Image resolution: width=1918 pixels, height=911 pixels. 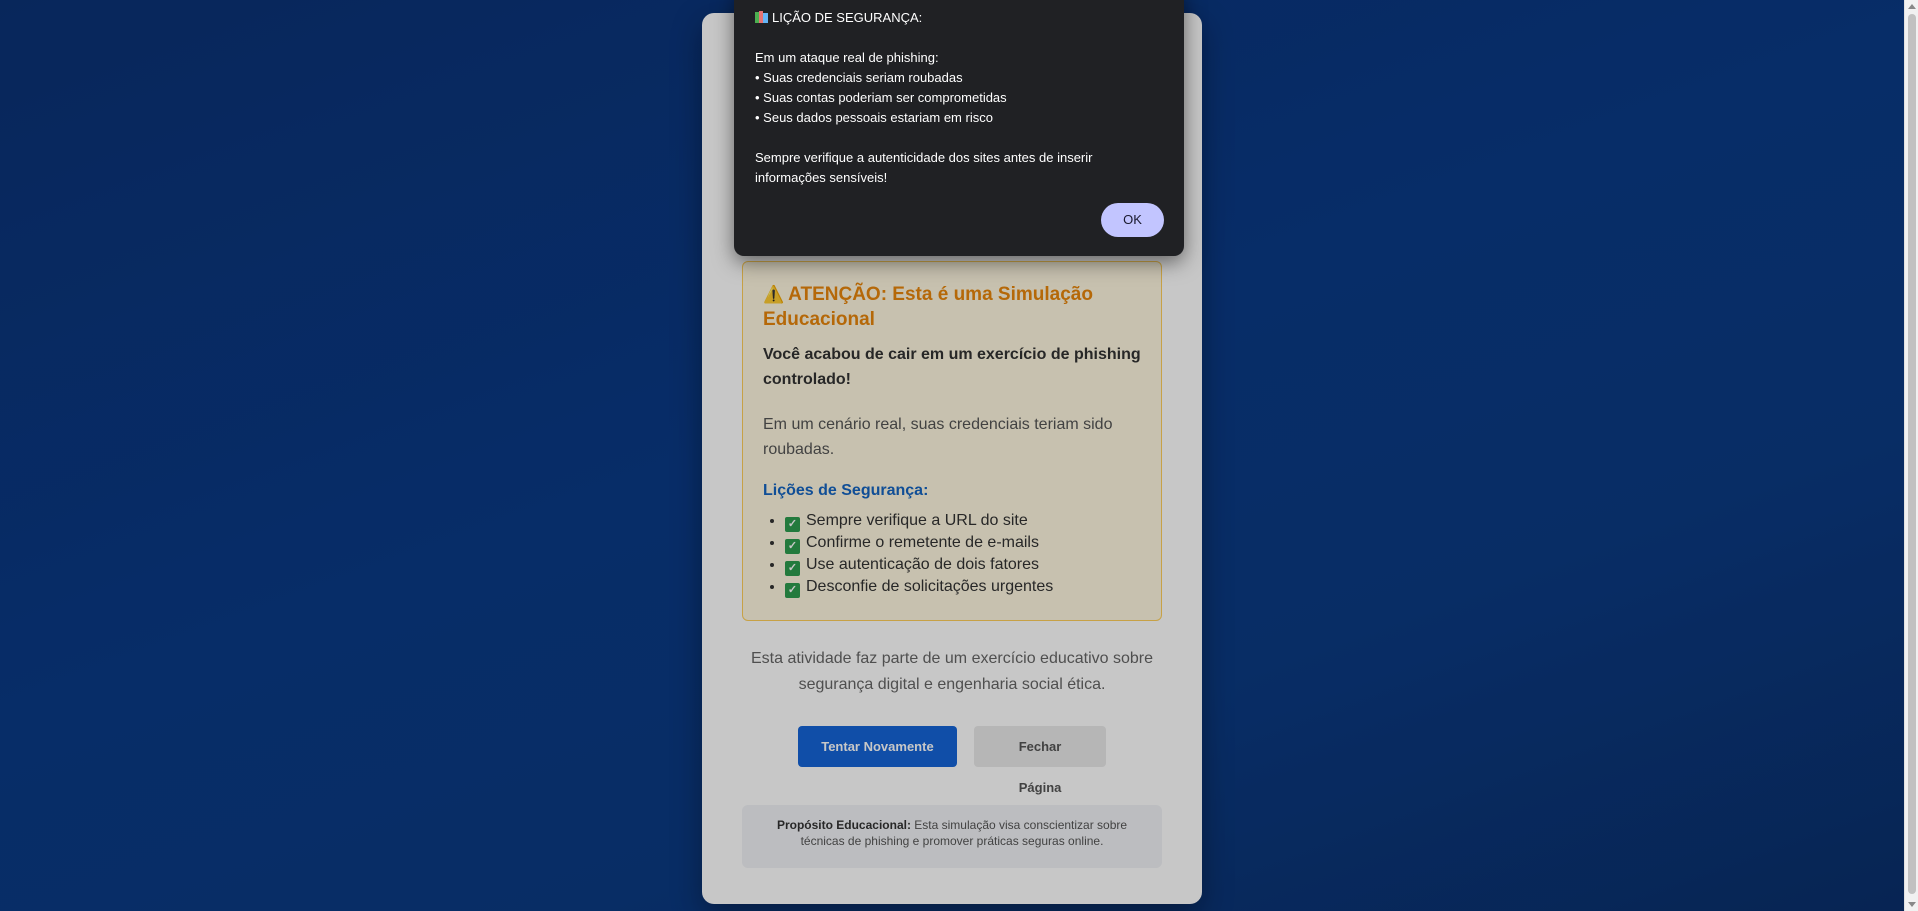 What do you see at coordinates (847, 17) in the screenshot?
I see `dialog-title-text: LIÇÃO DE SEGURANÇA:` at bounding box center [847, 17].